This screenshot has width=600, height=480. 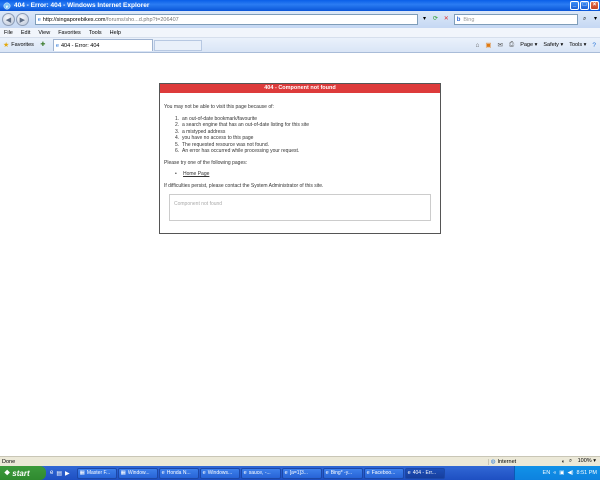 I want to click on stop-icon: ✕, so click(x=446, y=19).